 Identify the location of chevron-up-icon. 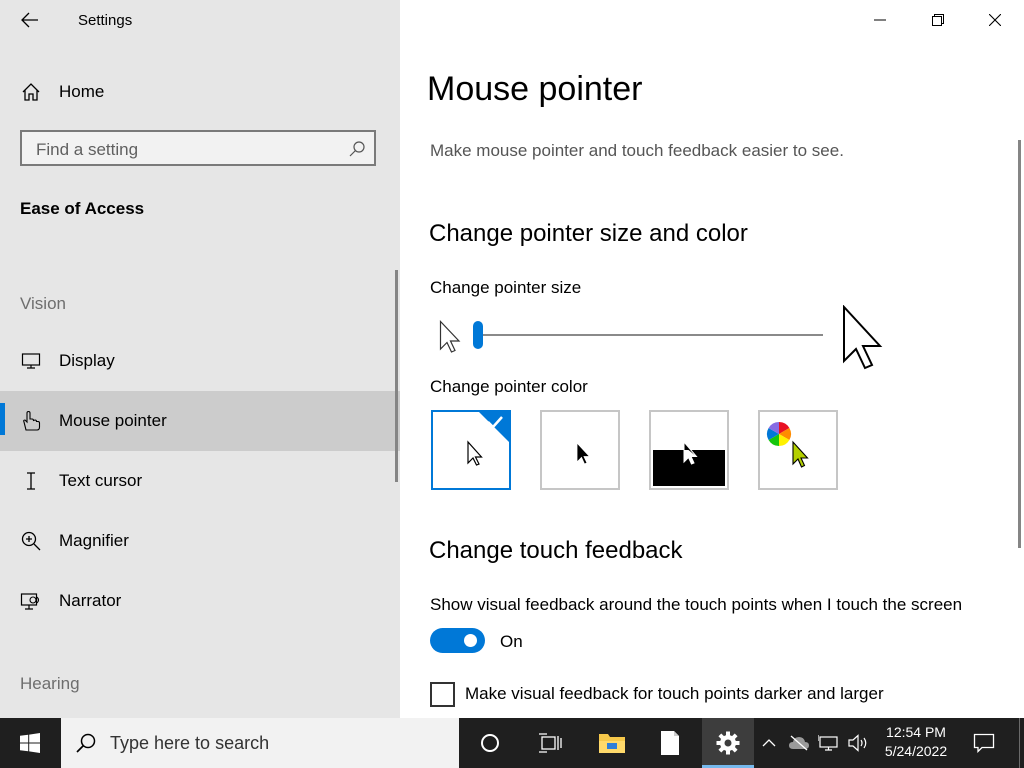
(769, 743).